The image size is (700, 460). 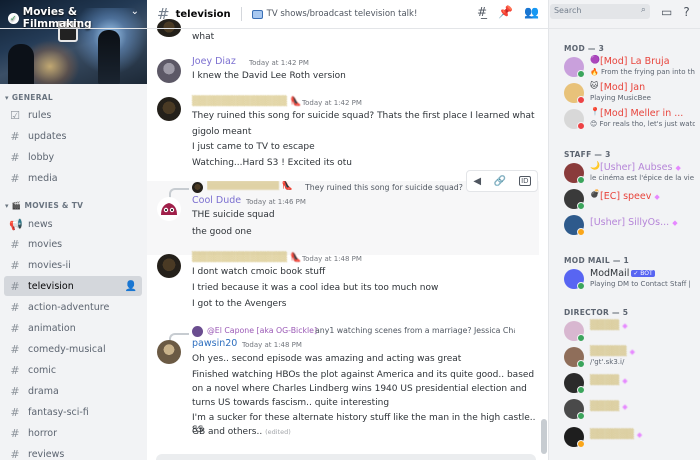 I want to click on group-header-modmail: MOD MAIL — 1, so click(x=597, y=260).